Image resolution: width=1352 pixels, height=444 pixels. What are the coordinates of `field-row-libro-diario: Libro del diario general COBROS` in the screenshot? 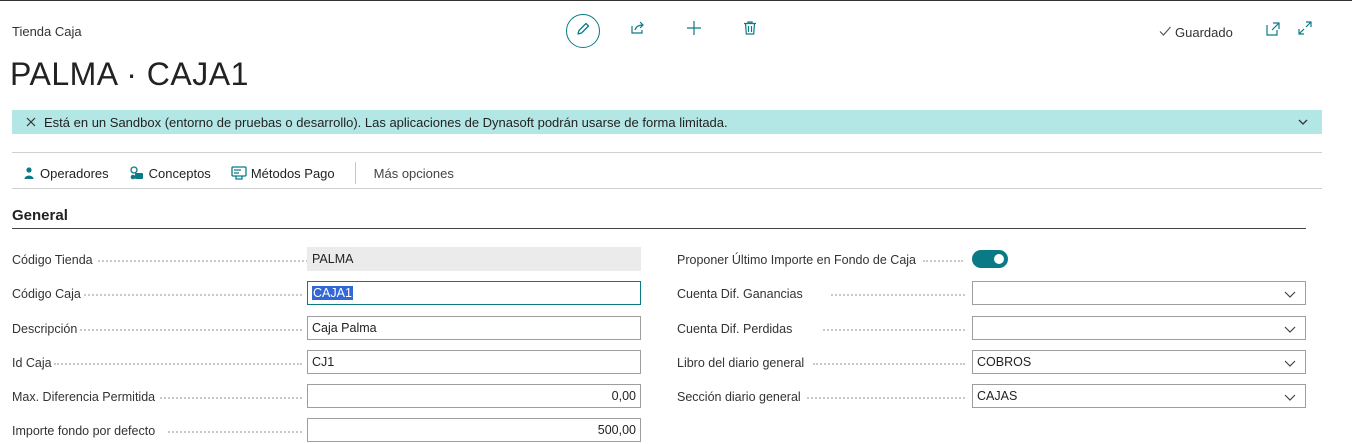 It's located at (992, 363).